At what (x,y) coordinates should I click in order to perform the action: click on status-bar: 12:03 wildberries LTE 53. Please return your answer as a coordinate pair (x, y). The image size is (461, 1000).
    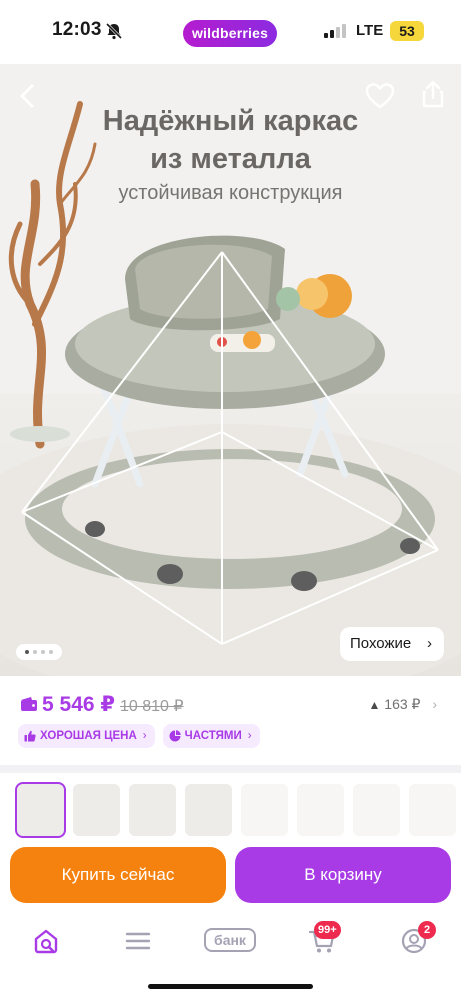
    Looking at the image, I should click on (230, 32).